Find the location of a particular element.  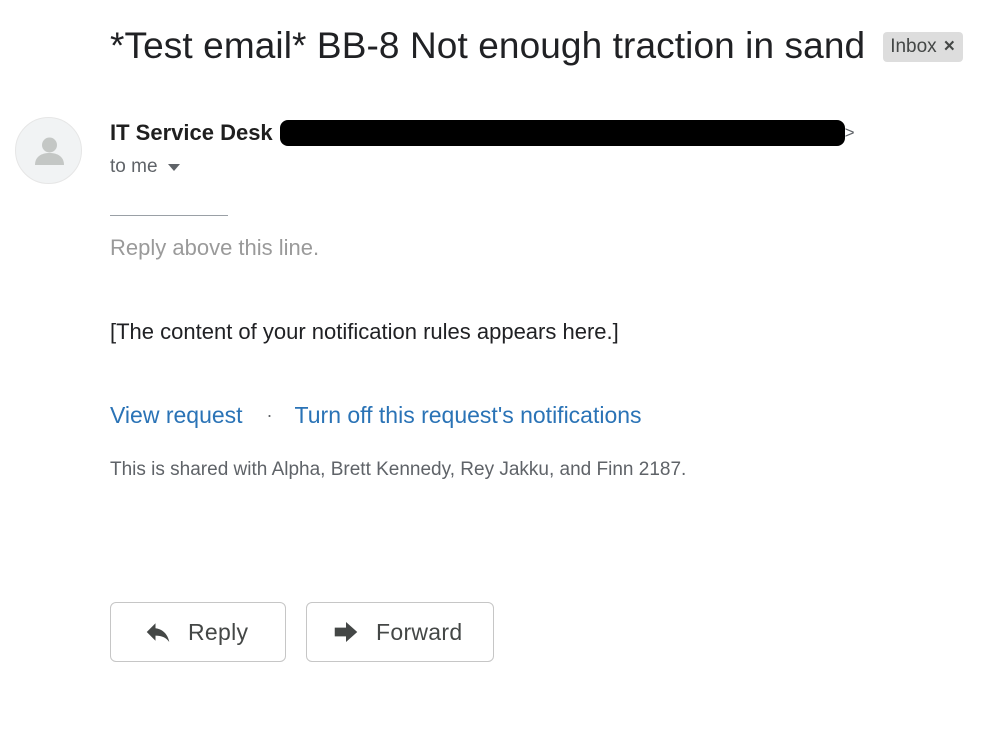

reply-button: Reply is located at coordinates (198, 632).